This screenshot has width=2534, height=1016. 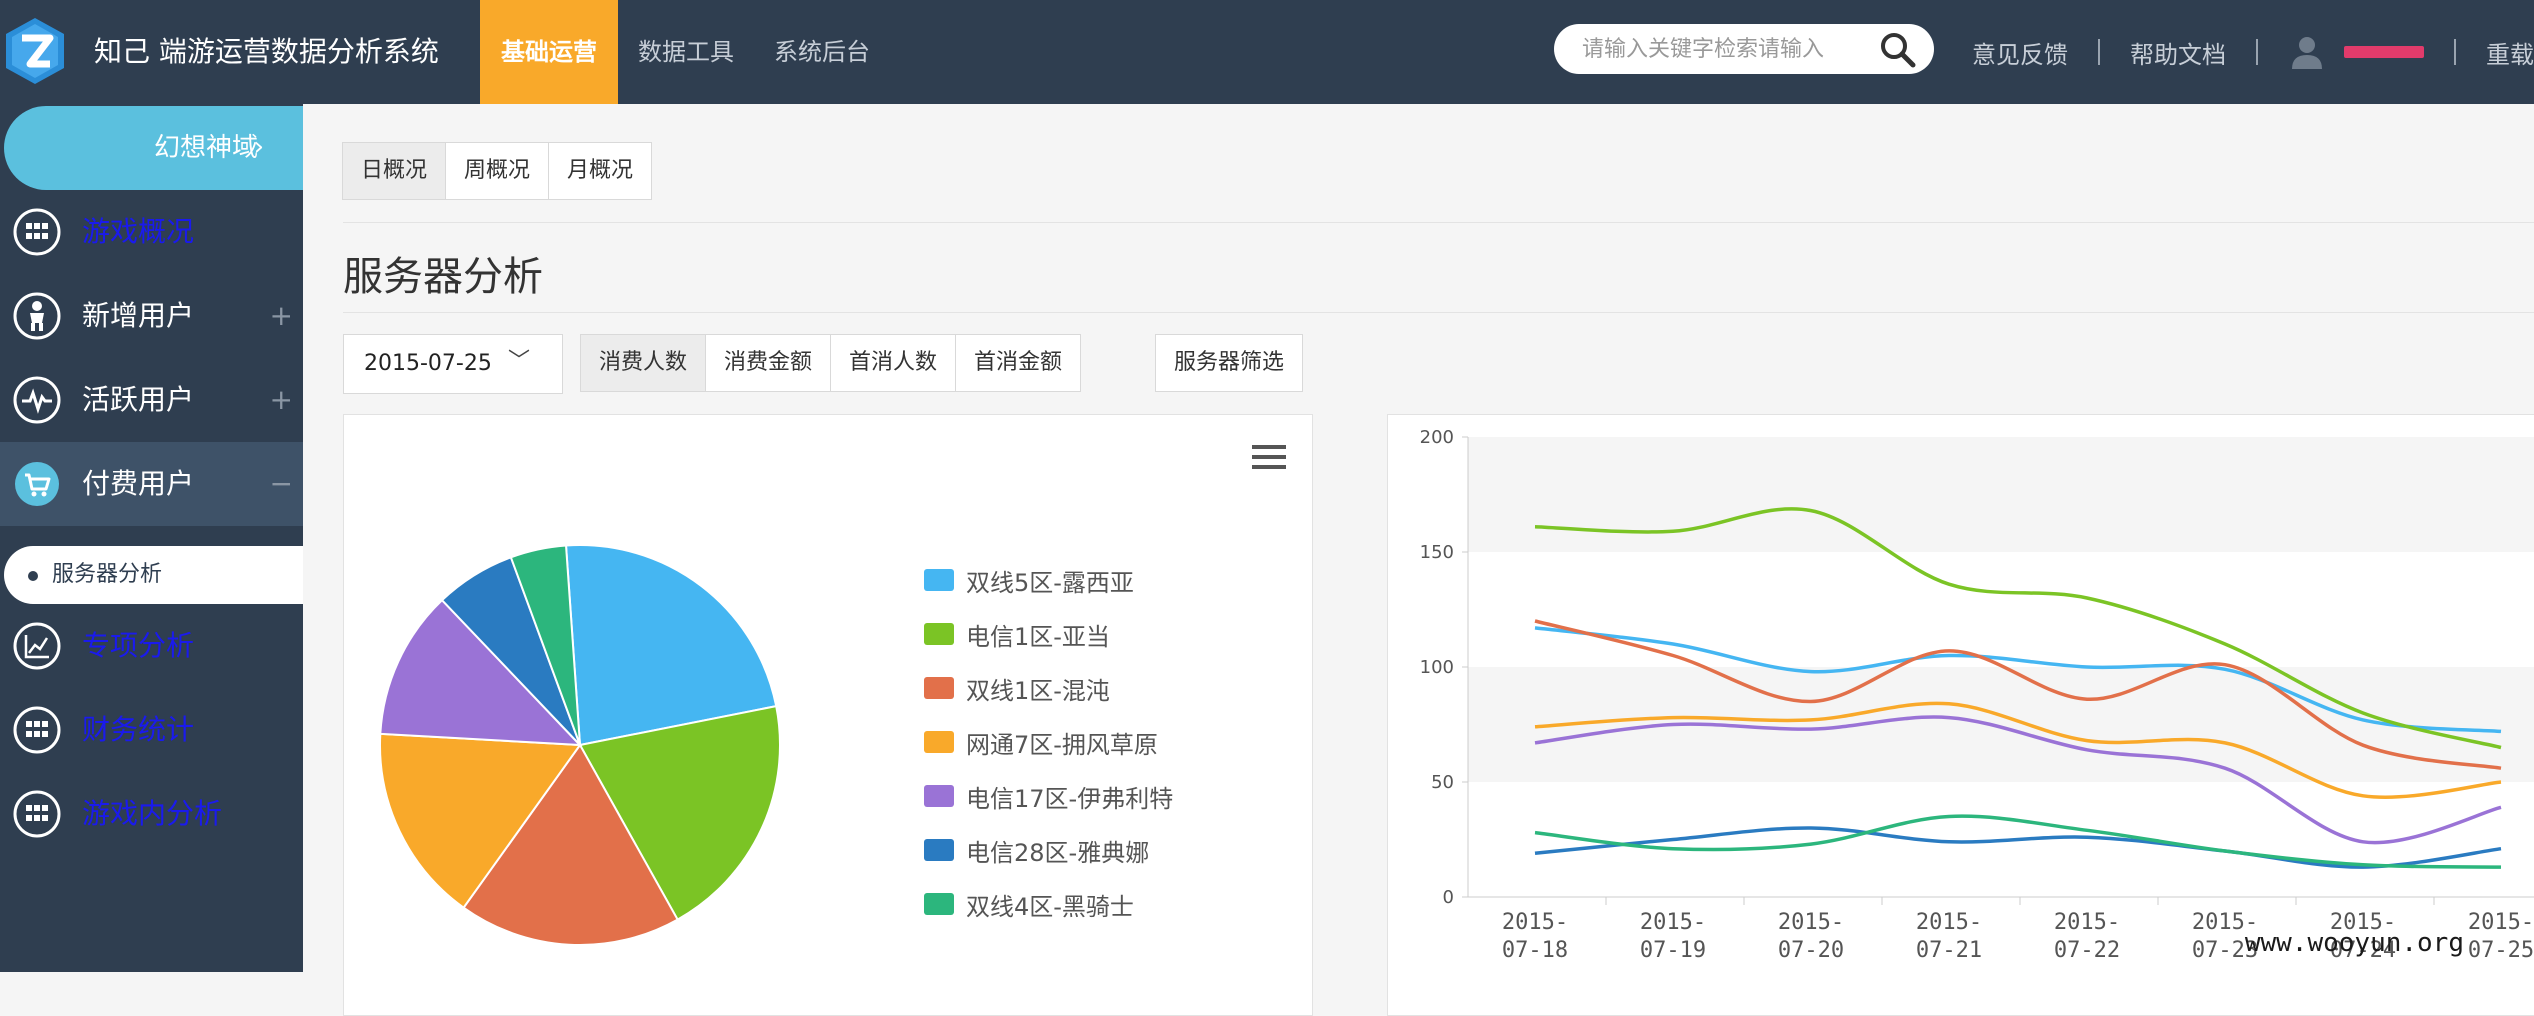 I want to click on username-redacted, so click(x=2384, y=52).